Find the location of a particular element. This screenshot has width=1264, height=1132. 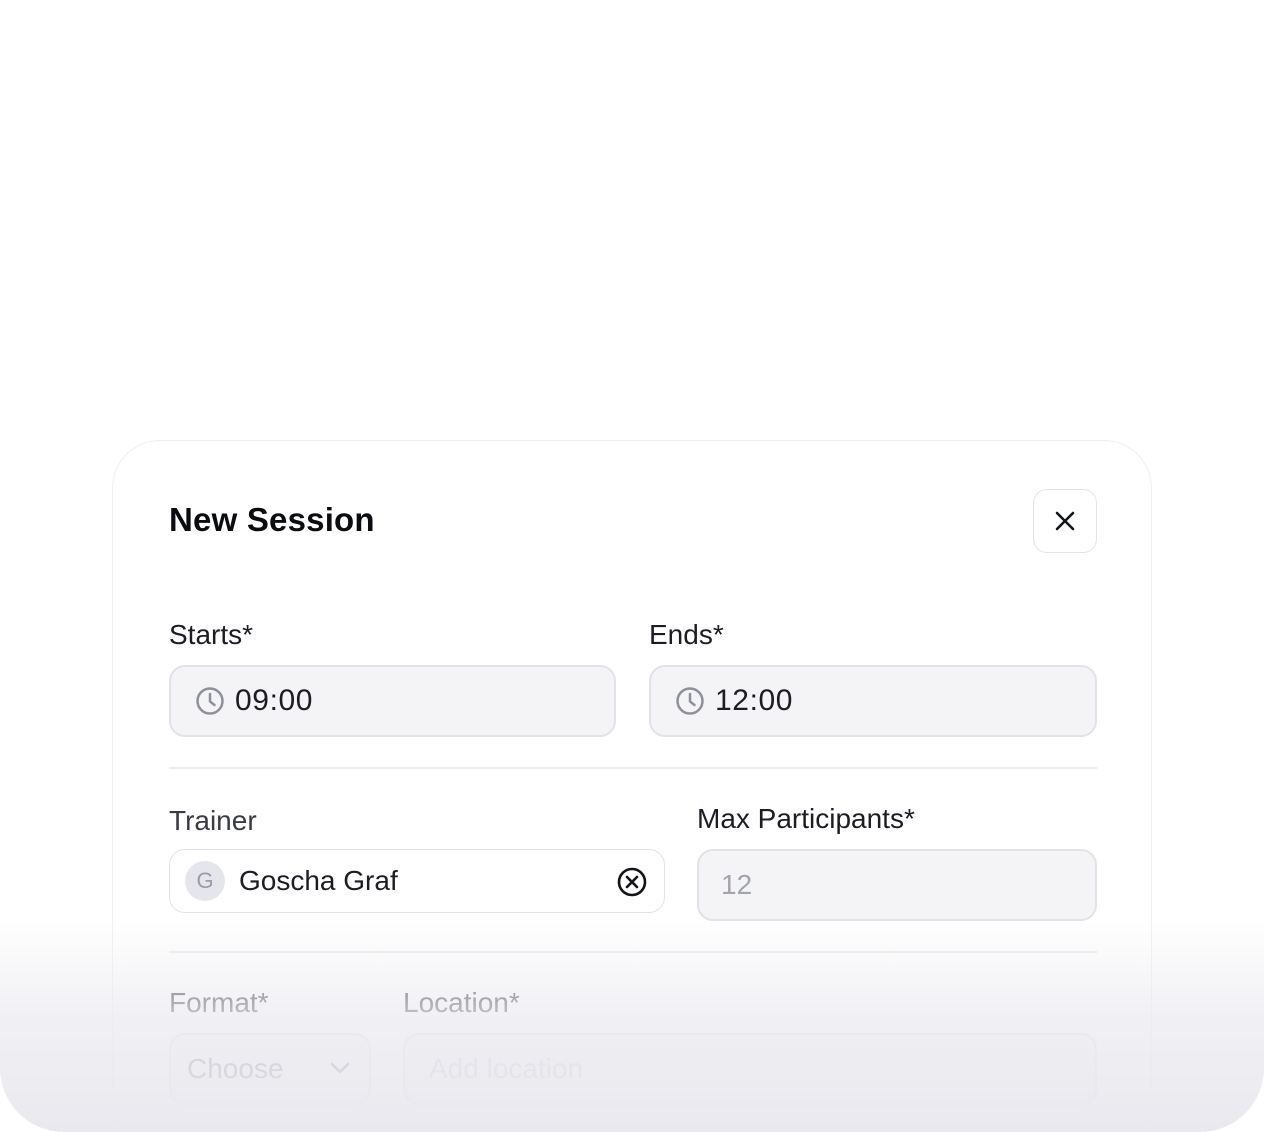

avatar: G is located at coordinates (205, 881).